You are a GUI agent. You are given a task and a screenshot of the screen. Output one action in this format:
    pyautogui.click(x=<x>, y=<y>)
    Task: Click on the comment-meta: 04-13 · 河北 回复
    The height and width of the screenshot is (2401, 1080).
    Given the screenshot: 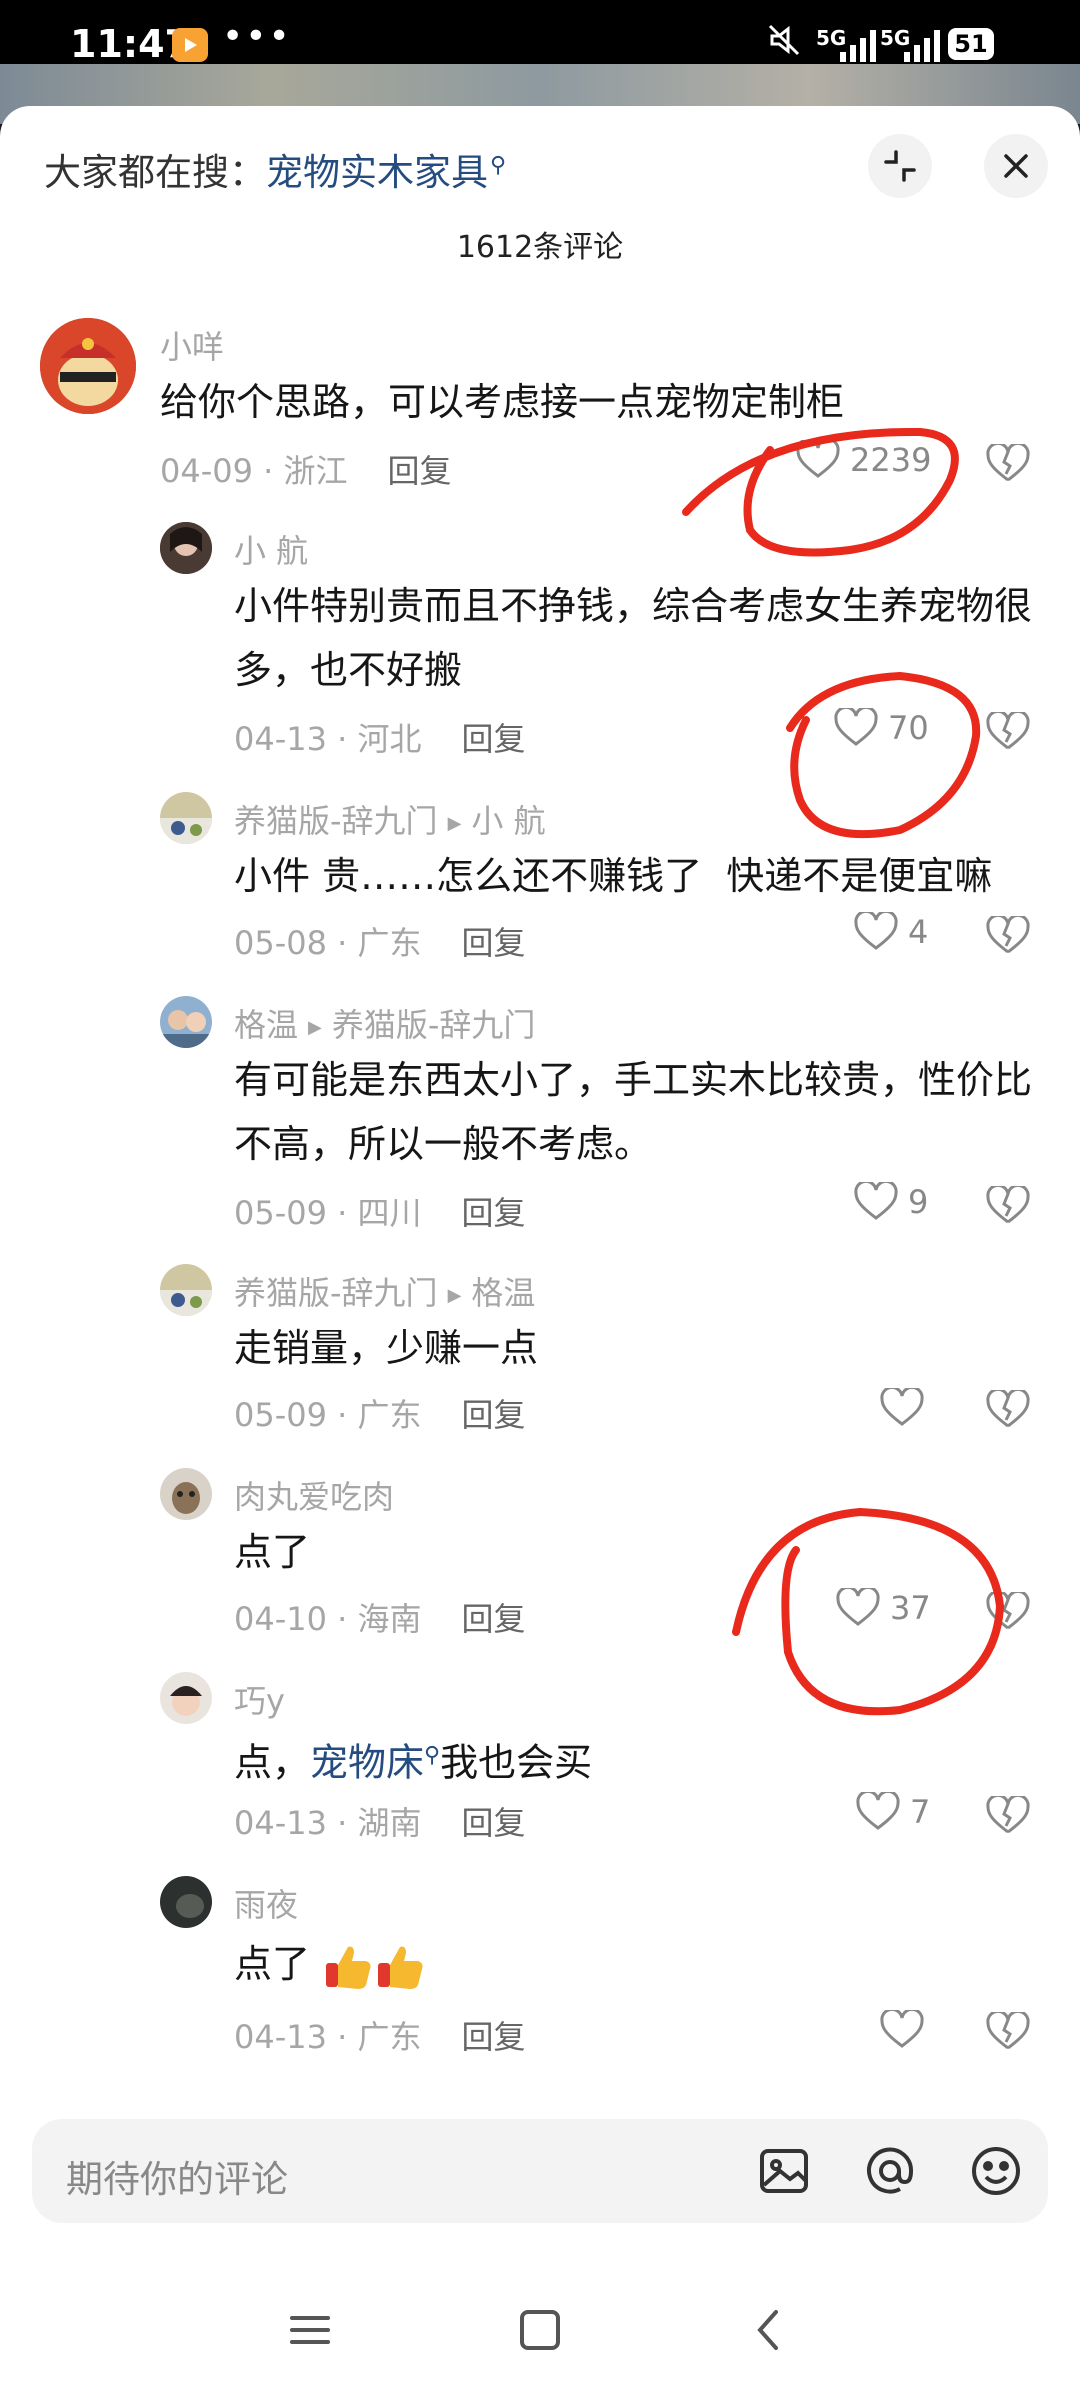 What is the action you would take?
    pyautogui.click(x=380, y=737)
    